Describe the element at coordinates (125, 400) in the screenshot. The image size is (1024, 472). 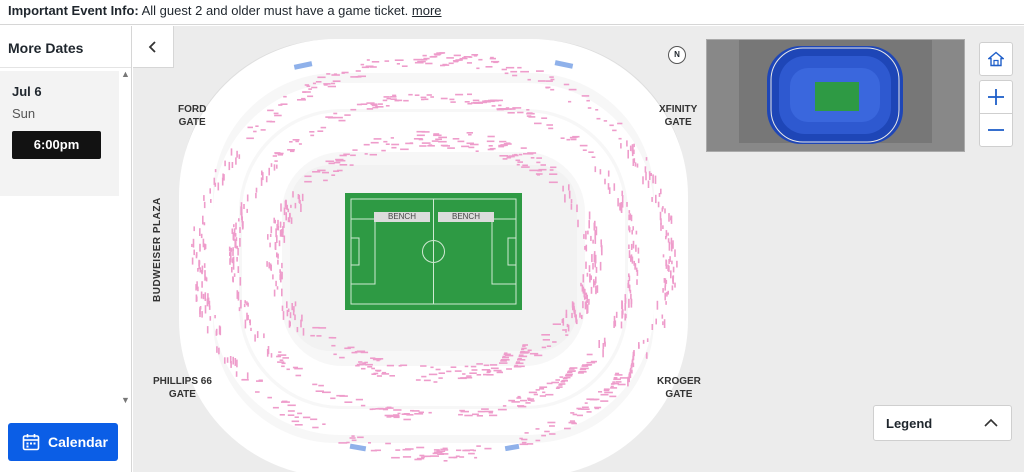
I see `scroll-down-icon: ▼` at that location.